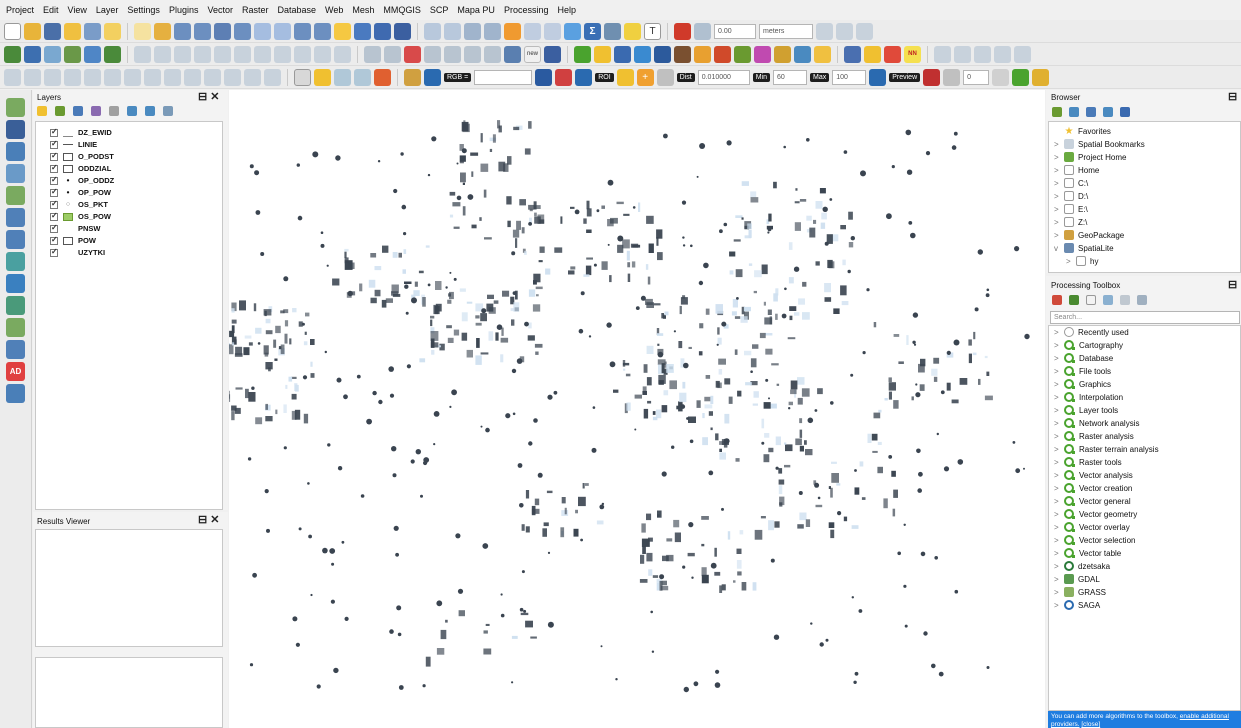 The height and width of the screenshot is (728, 1241). I want to click on layer-row-o-podst: O_PODST, so click(82, 156).